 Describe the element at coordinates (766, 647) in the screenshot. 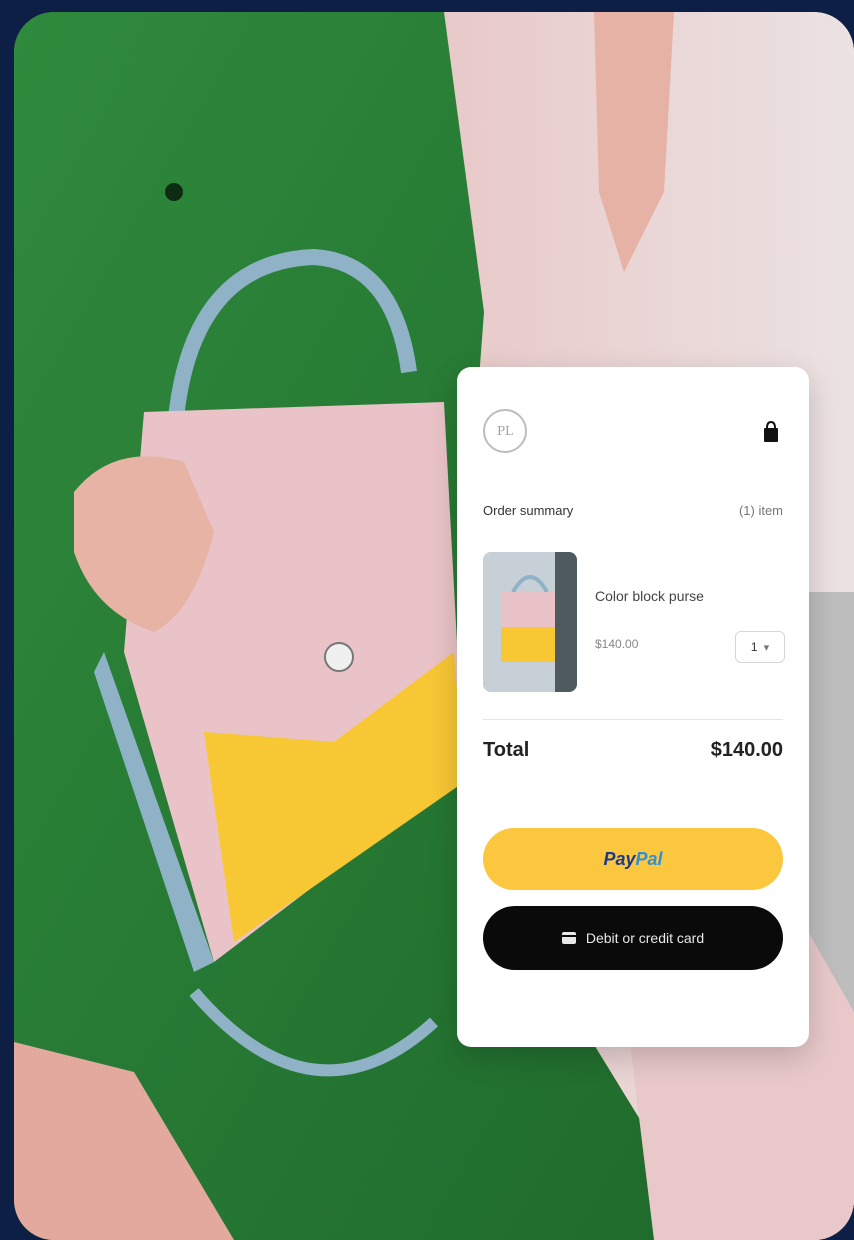

I see `chevron-down-icon: ▾` at that location.